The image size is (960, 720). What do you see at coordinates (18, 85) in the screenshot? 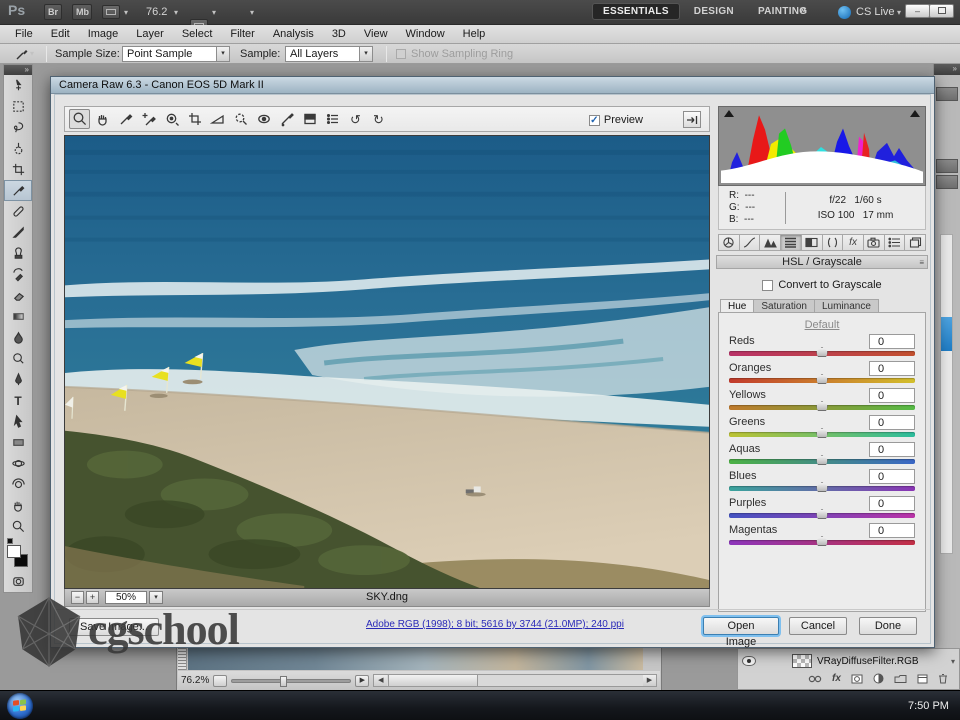
I see `move-tool` at bounding box center [18, 85].